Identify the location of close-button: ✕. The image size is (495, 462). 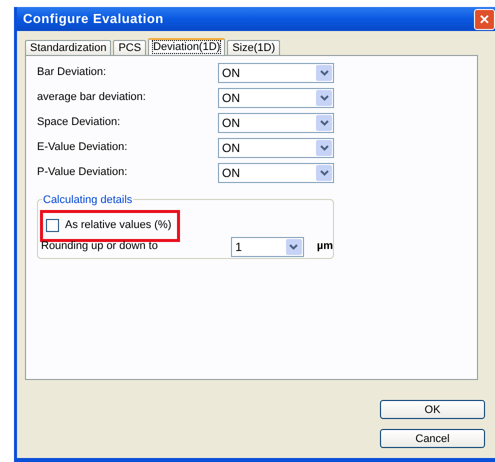
(484, 19).